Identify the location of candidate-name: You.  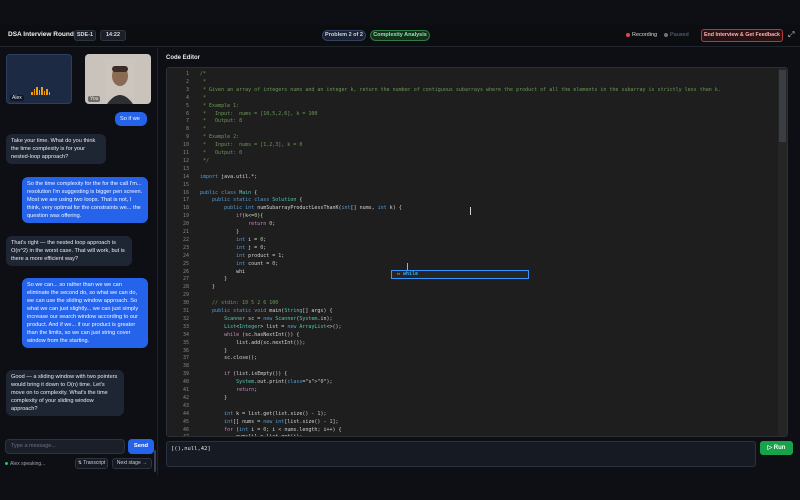
(94, 99).